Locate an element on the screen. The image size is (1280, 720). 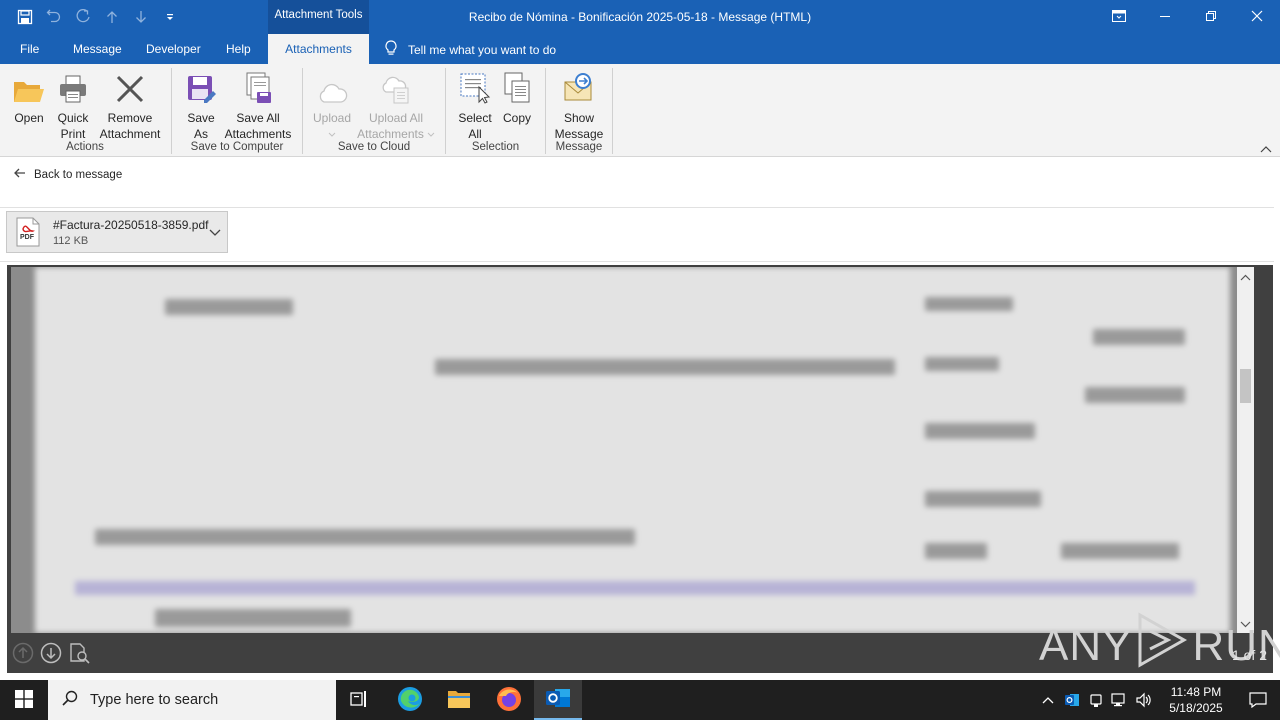
cloud-upload-all-icon is located at coordinates (396, 87).